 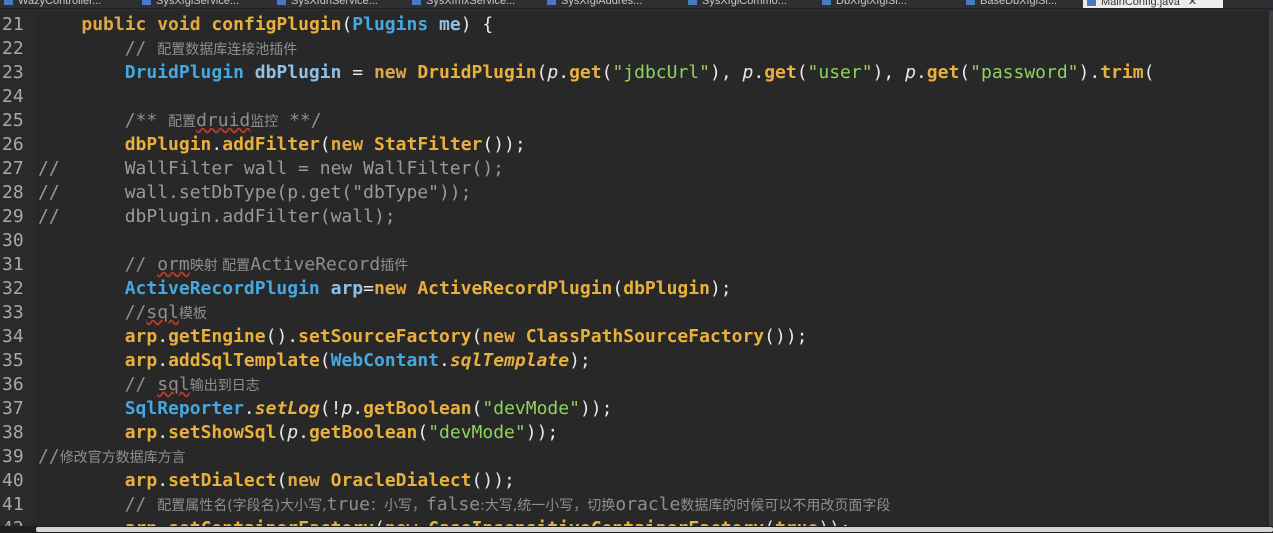 I want to click on line-number: 22, so click(x=13, y=48).